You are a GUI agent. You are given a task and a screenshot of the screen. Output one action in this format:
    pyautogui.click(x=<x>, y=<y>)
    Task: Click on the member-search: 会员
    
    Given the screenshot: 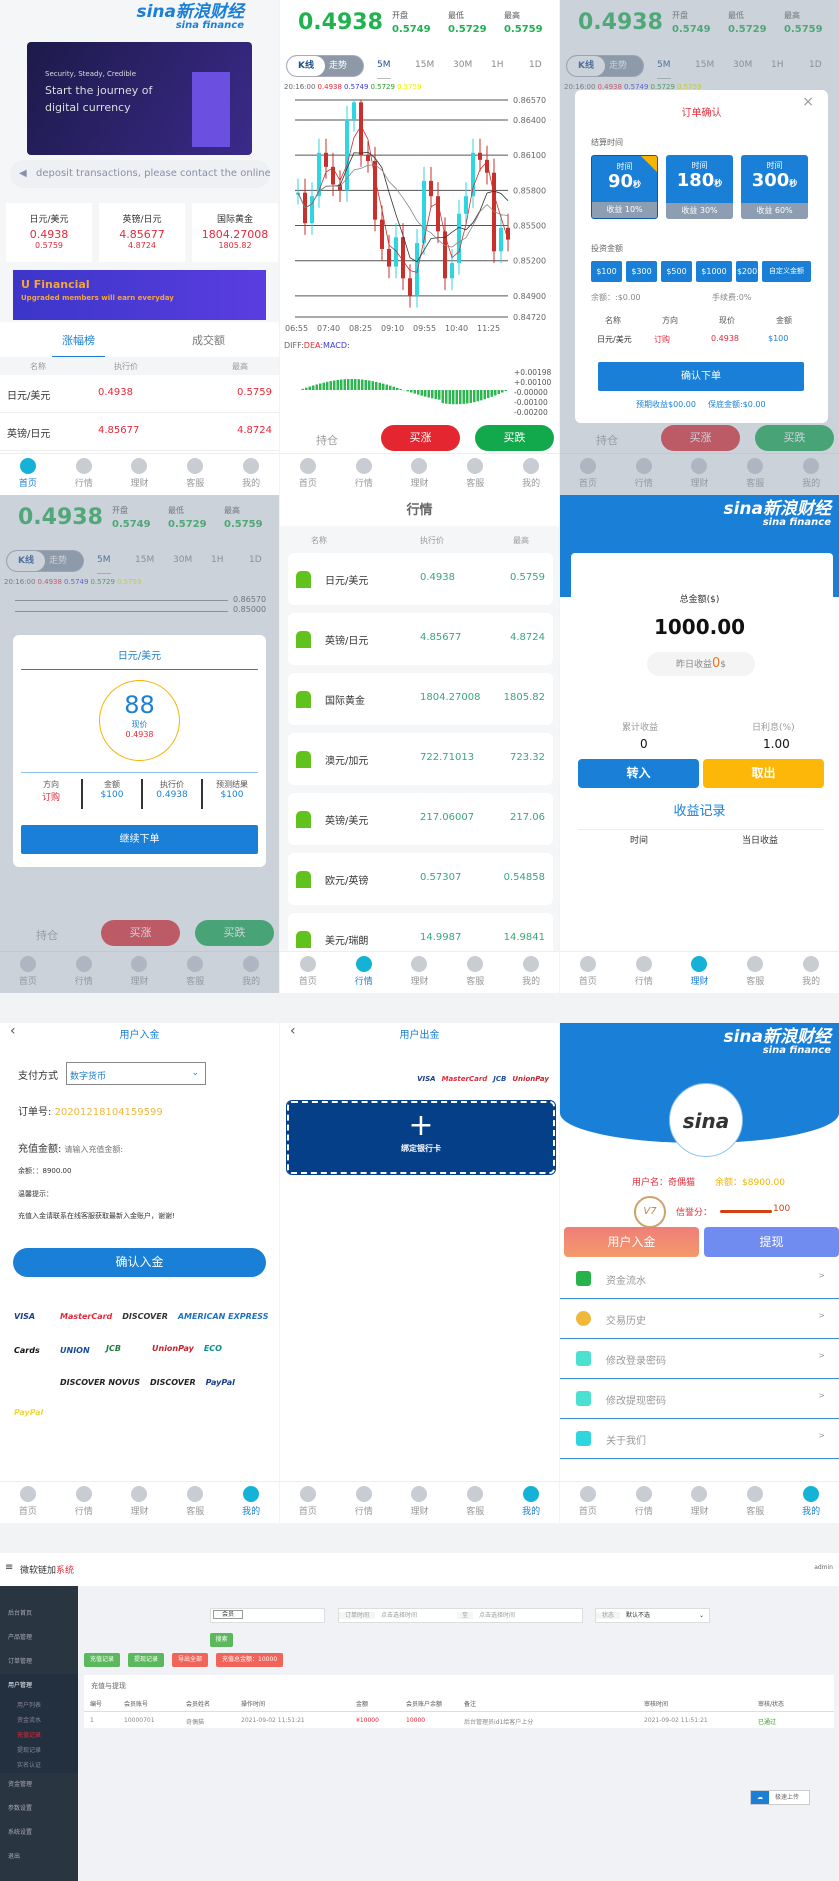 What is the action you would take?
    pyautogui.click(x=267, y=1615)
    